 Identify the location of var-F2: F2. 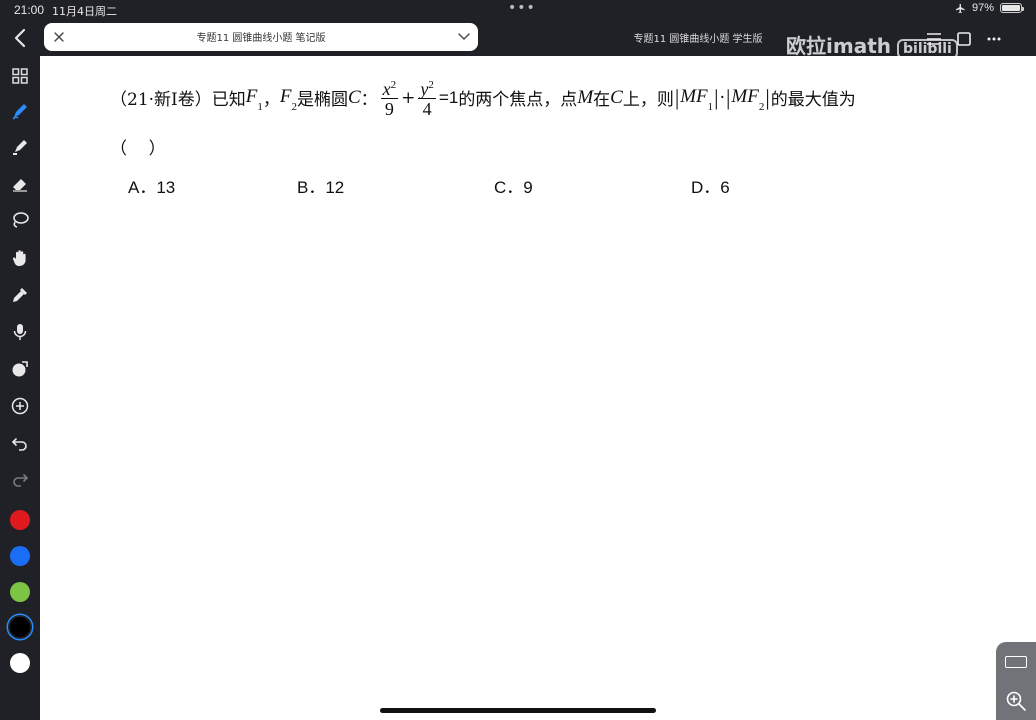
(288, 99).